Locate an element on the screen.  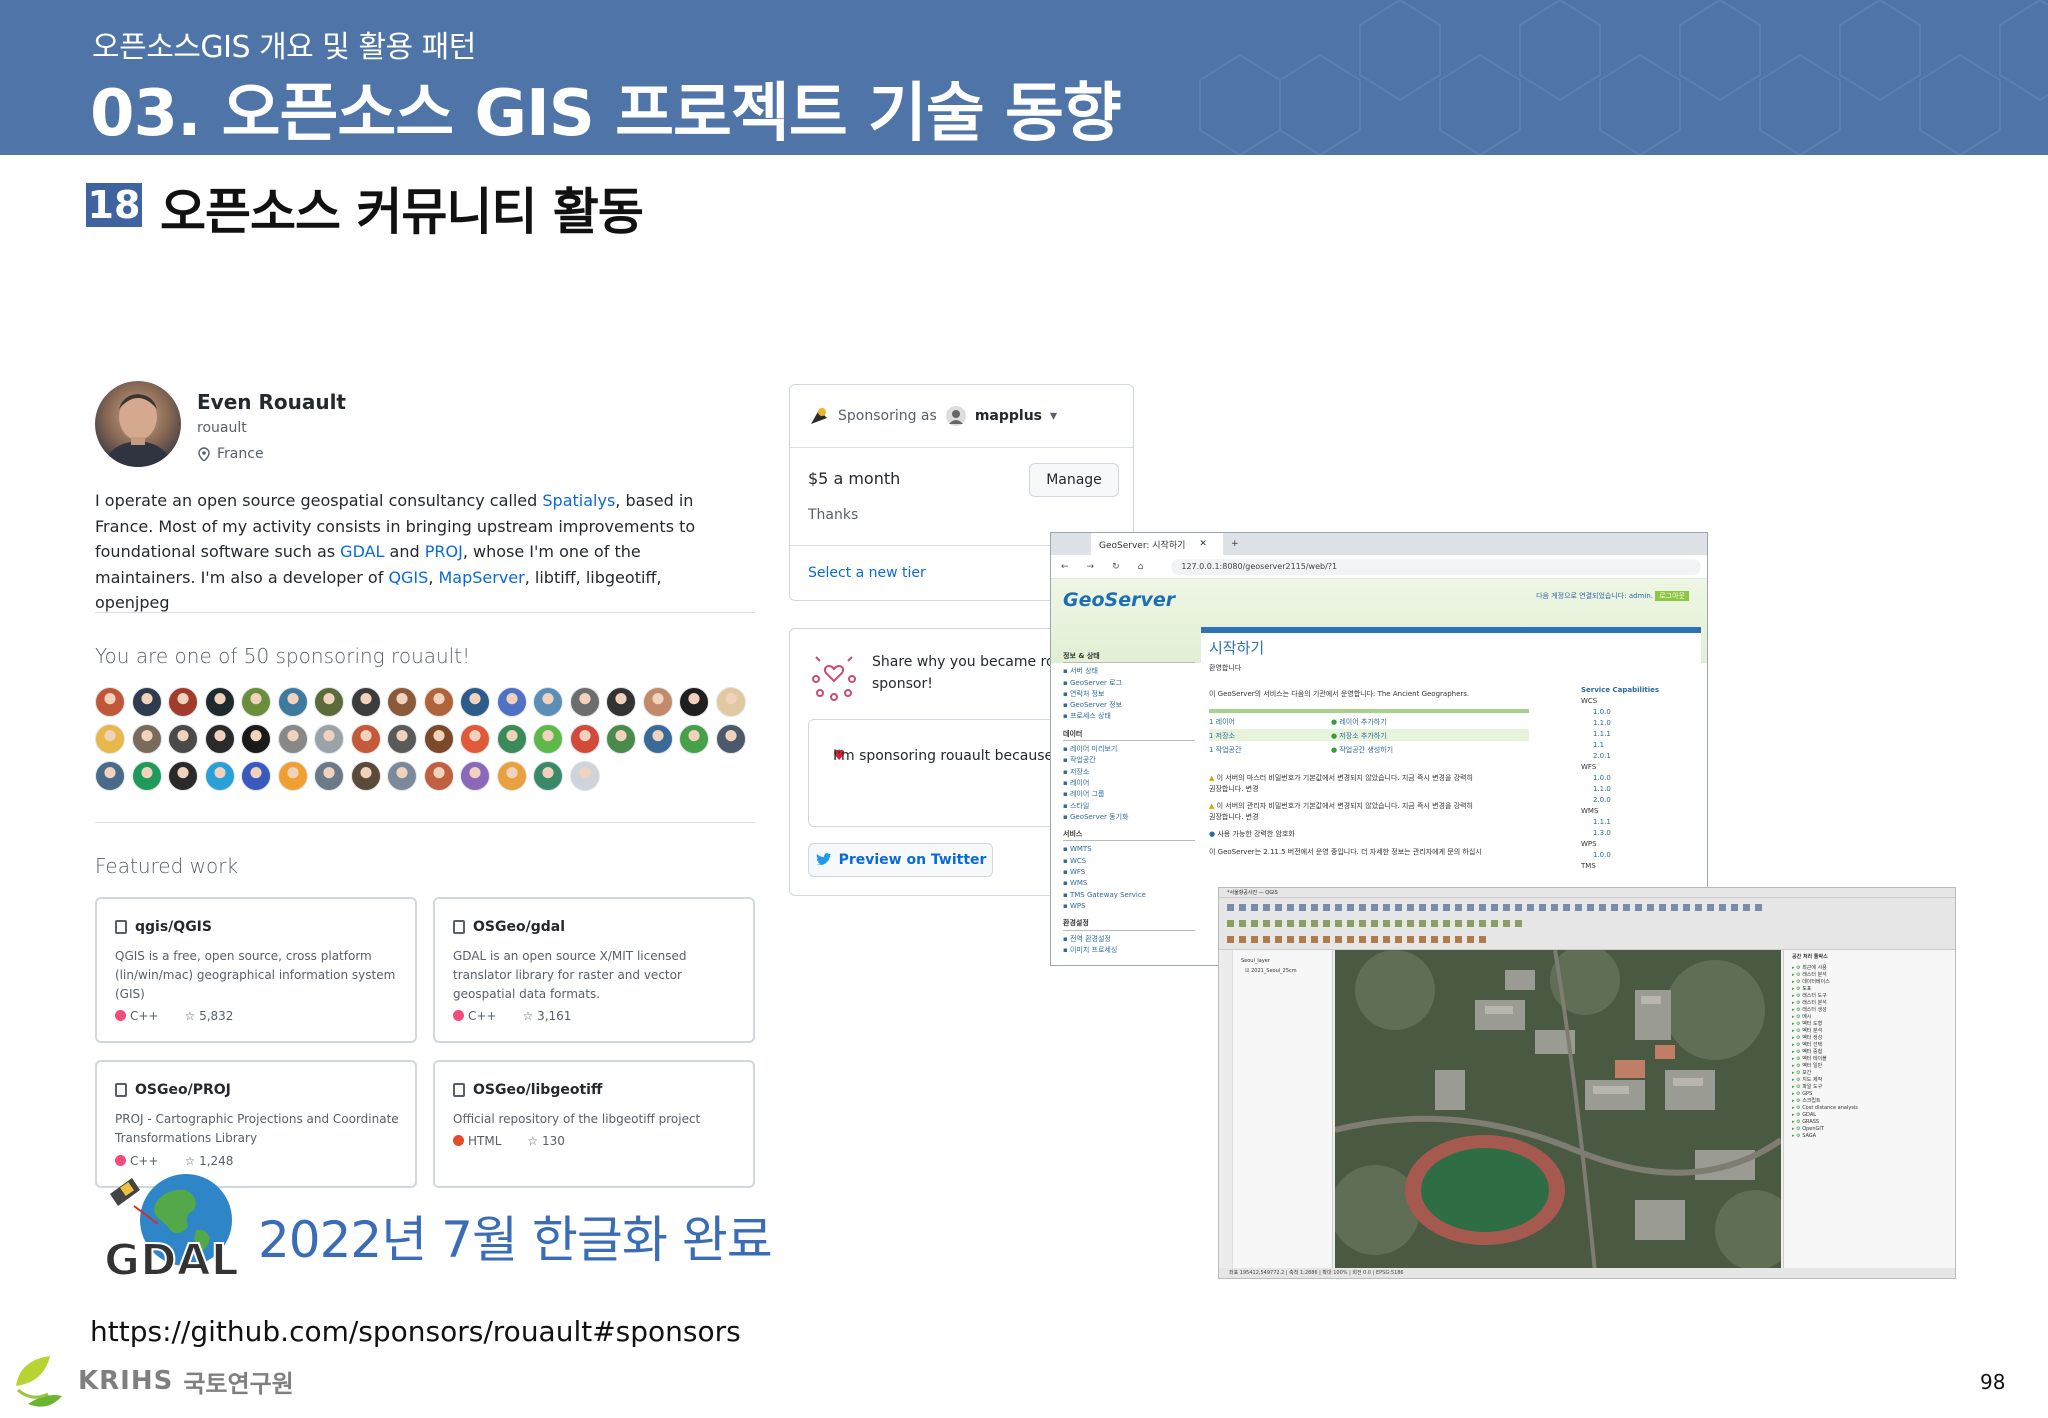
toolbox-item: ▸ ⚙ 벡터 분석 is located at coordinates (1870, 1031).